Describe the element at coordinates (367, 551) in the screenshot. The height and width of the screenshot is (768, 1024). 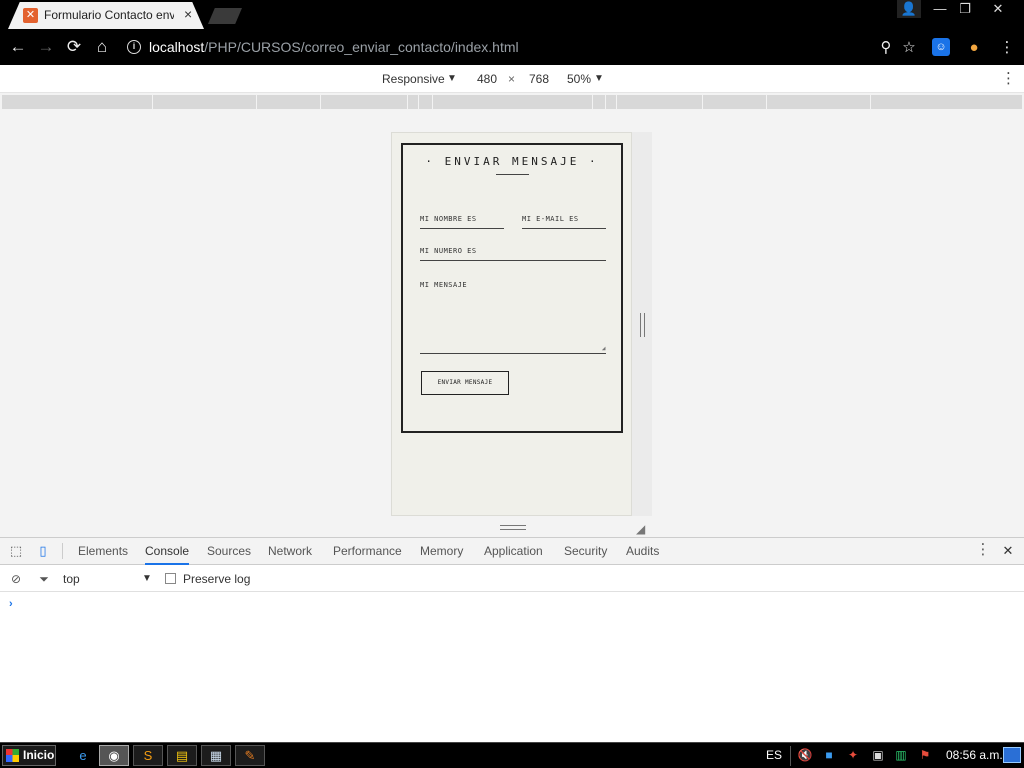
I see `tab-performance: Performance` at that location.